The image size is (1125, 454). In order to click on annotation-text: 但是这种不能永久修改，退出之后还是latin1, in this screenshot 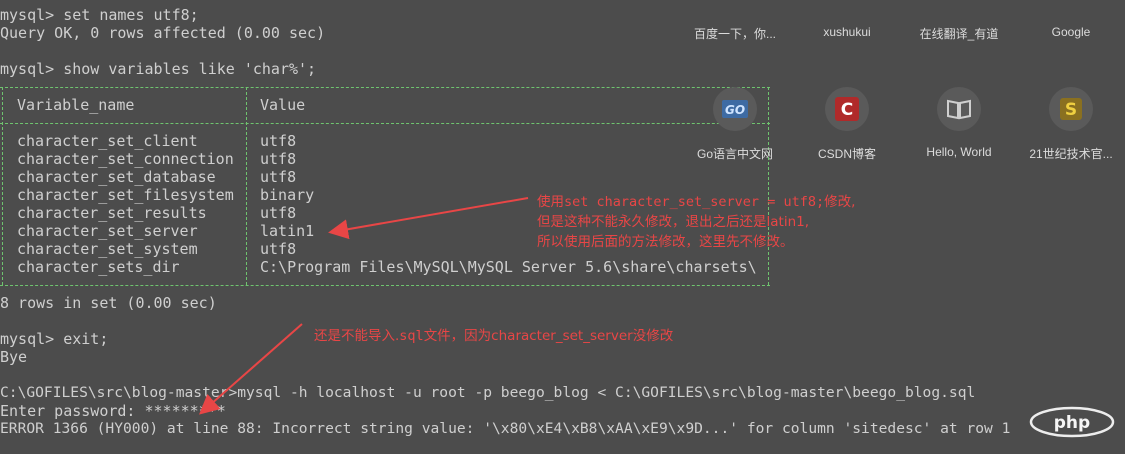, I will do `click(673, 222)`.